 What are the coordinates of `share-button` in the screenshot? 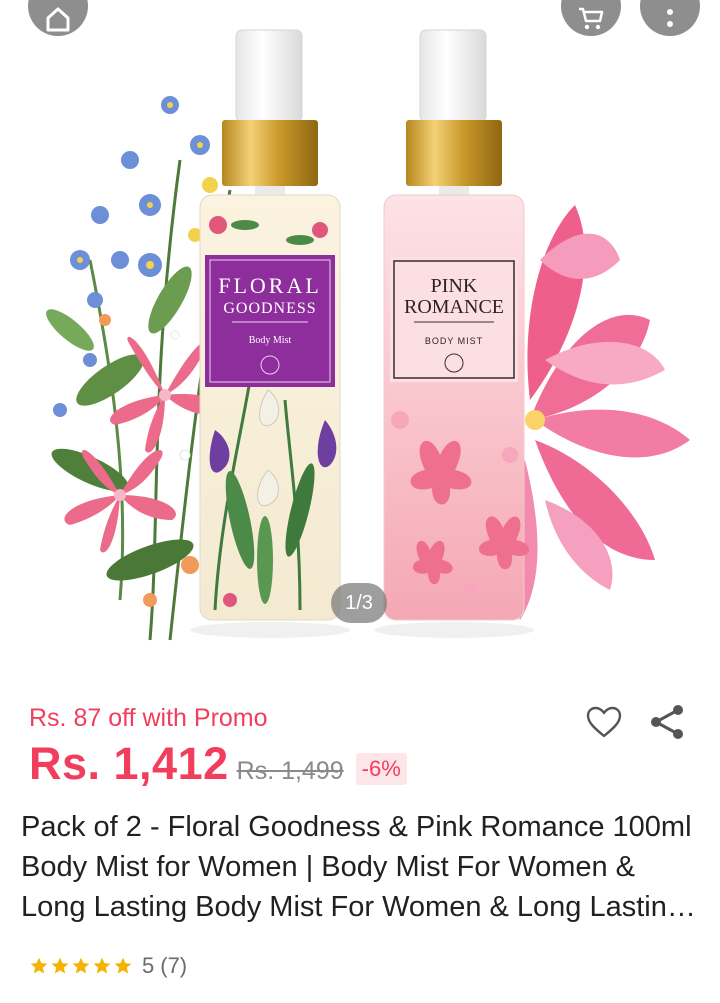 It's located at (667, 722).